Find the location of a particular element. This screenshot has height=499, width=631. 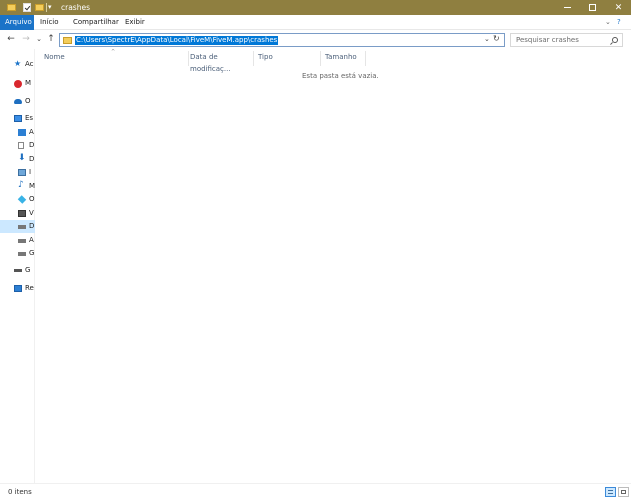

search-icon is located at coordinates (615, 40).